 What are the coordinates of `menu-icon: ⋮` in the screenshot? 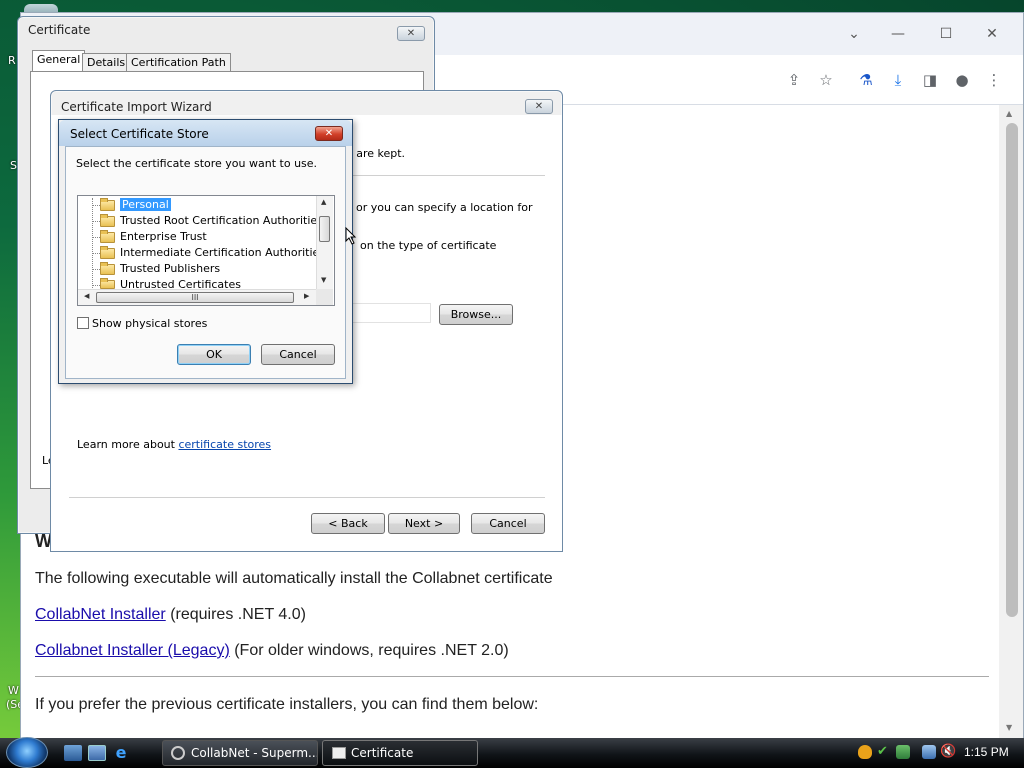 It's located at (994, 80).